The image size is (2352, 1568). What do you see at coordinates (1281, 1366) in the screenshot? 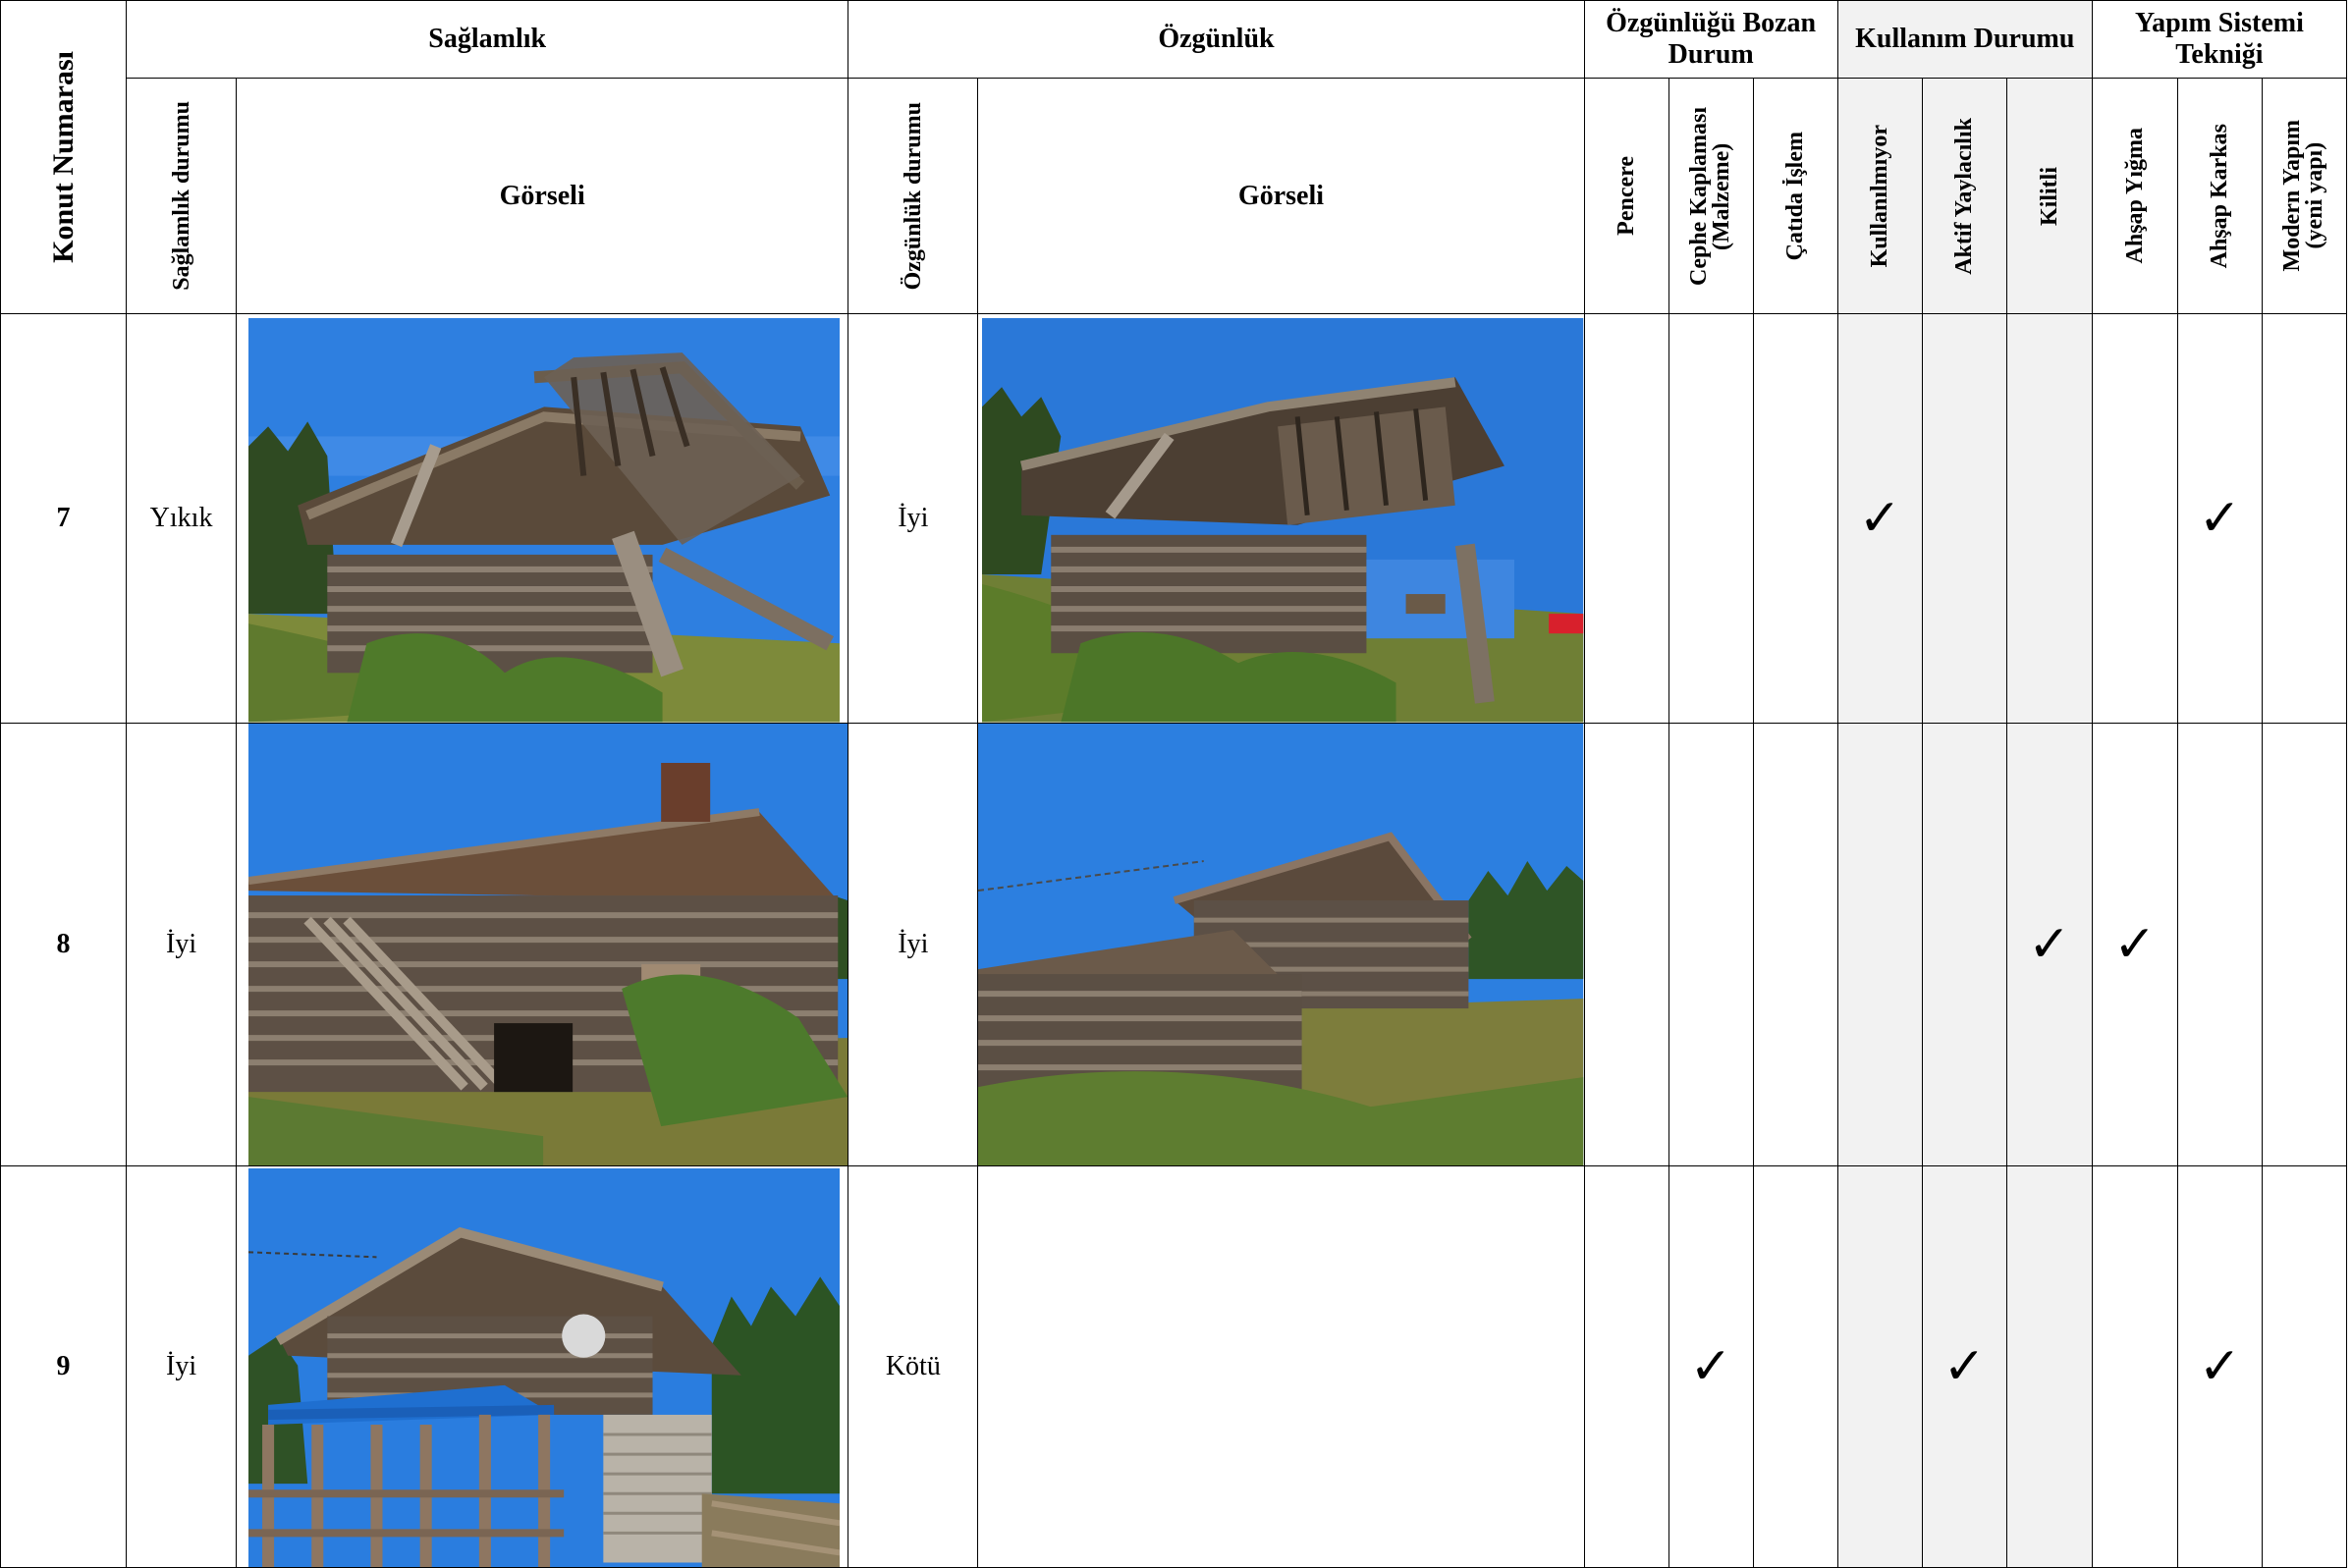
I see `ozgunluk-photo-empty` at bounding box center [1281, 1366].